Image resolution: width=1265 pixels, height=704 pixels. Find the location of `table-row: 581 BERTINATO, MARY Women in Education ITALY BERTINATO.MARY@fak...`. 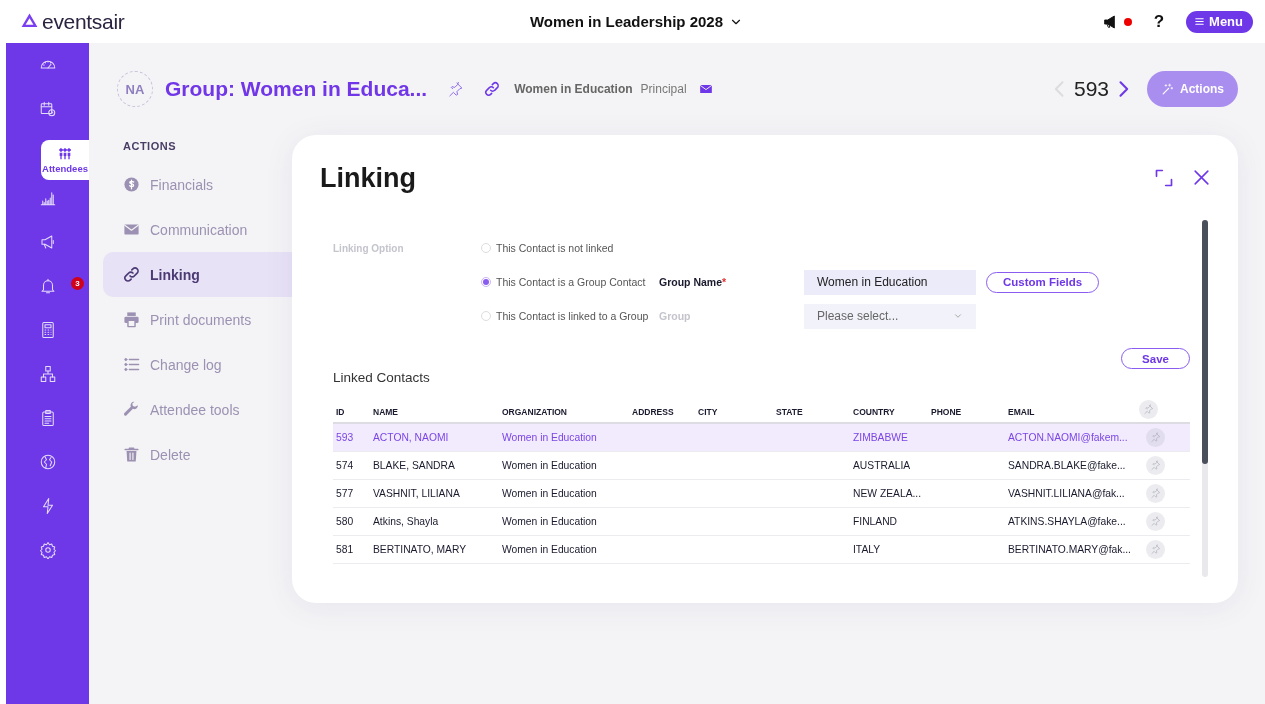

table-row: 581 BERTINATO, MARY Women in Education ITALY BERTINATO.MARY@fak... is located at coordinates (761, 550).